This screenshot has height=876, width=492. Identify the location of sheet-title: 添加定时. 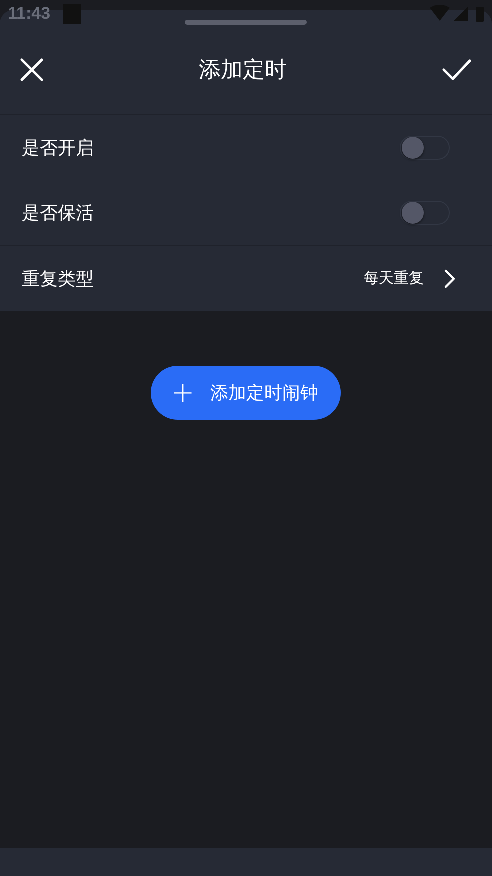
(243, 70).